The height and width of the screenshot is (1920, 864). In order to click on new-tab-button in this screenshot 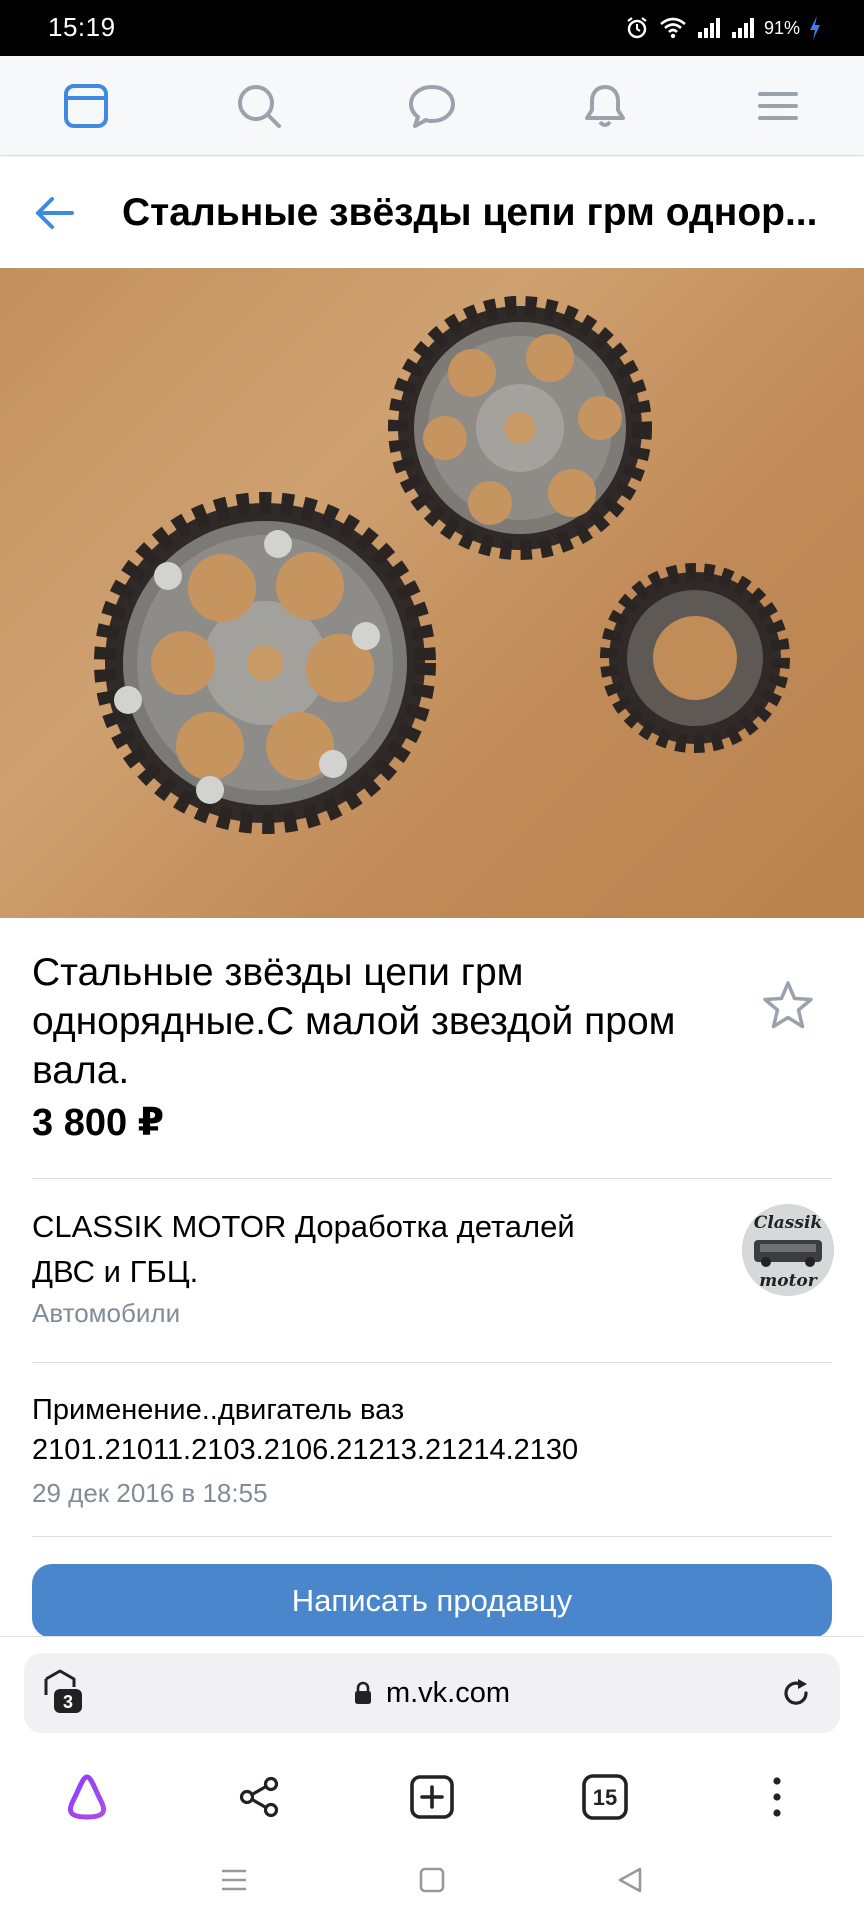, I will do `click(432, 1797)`.